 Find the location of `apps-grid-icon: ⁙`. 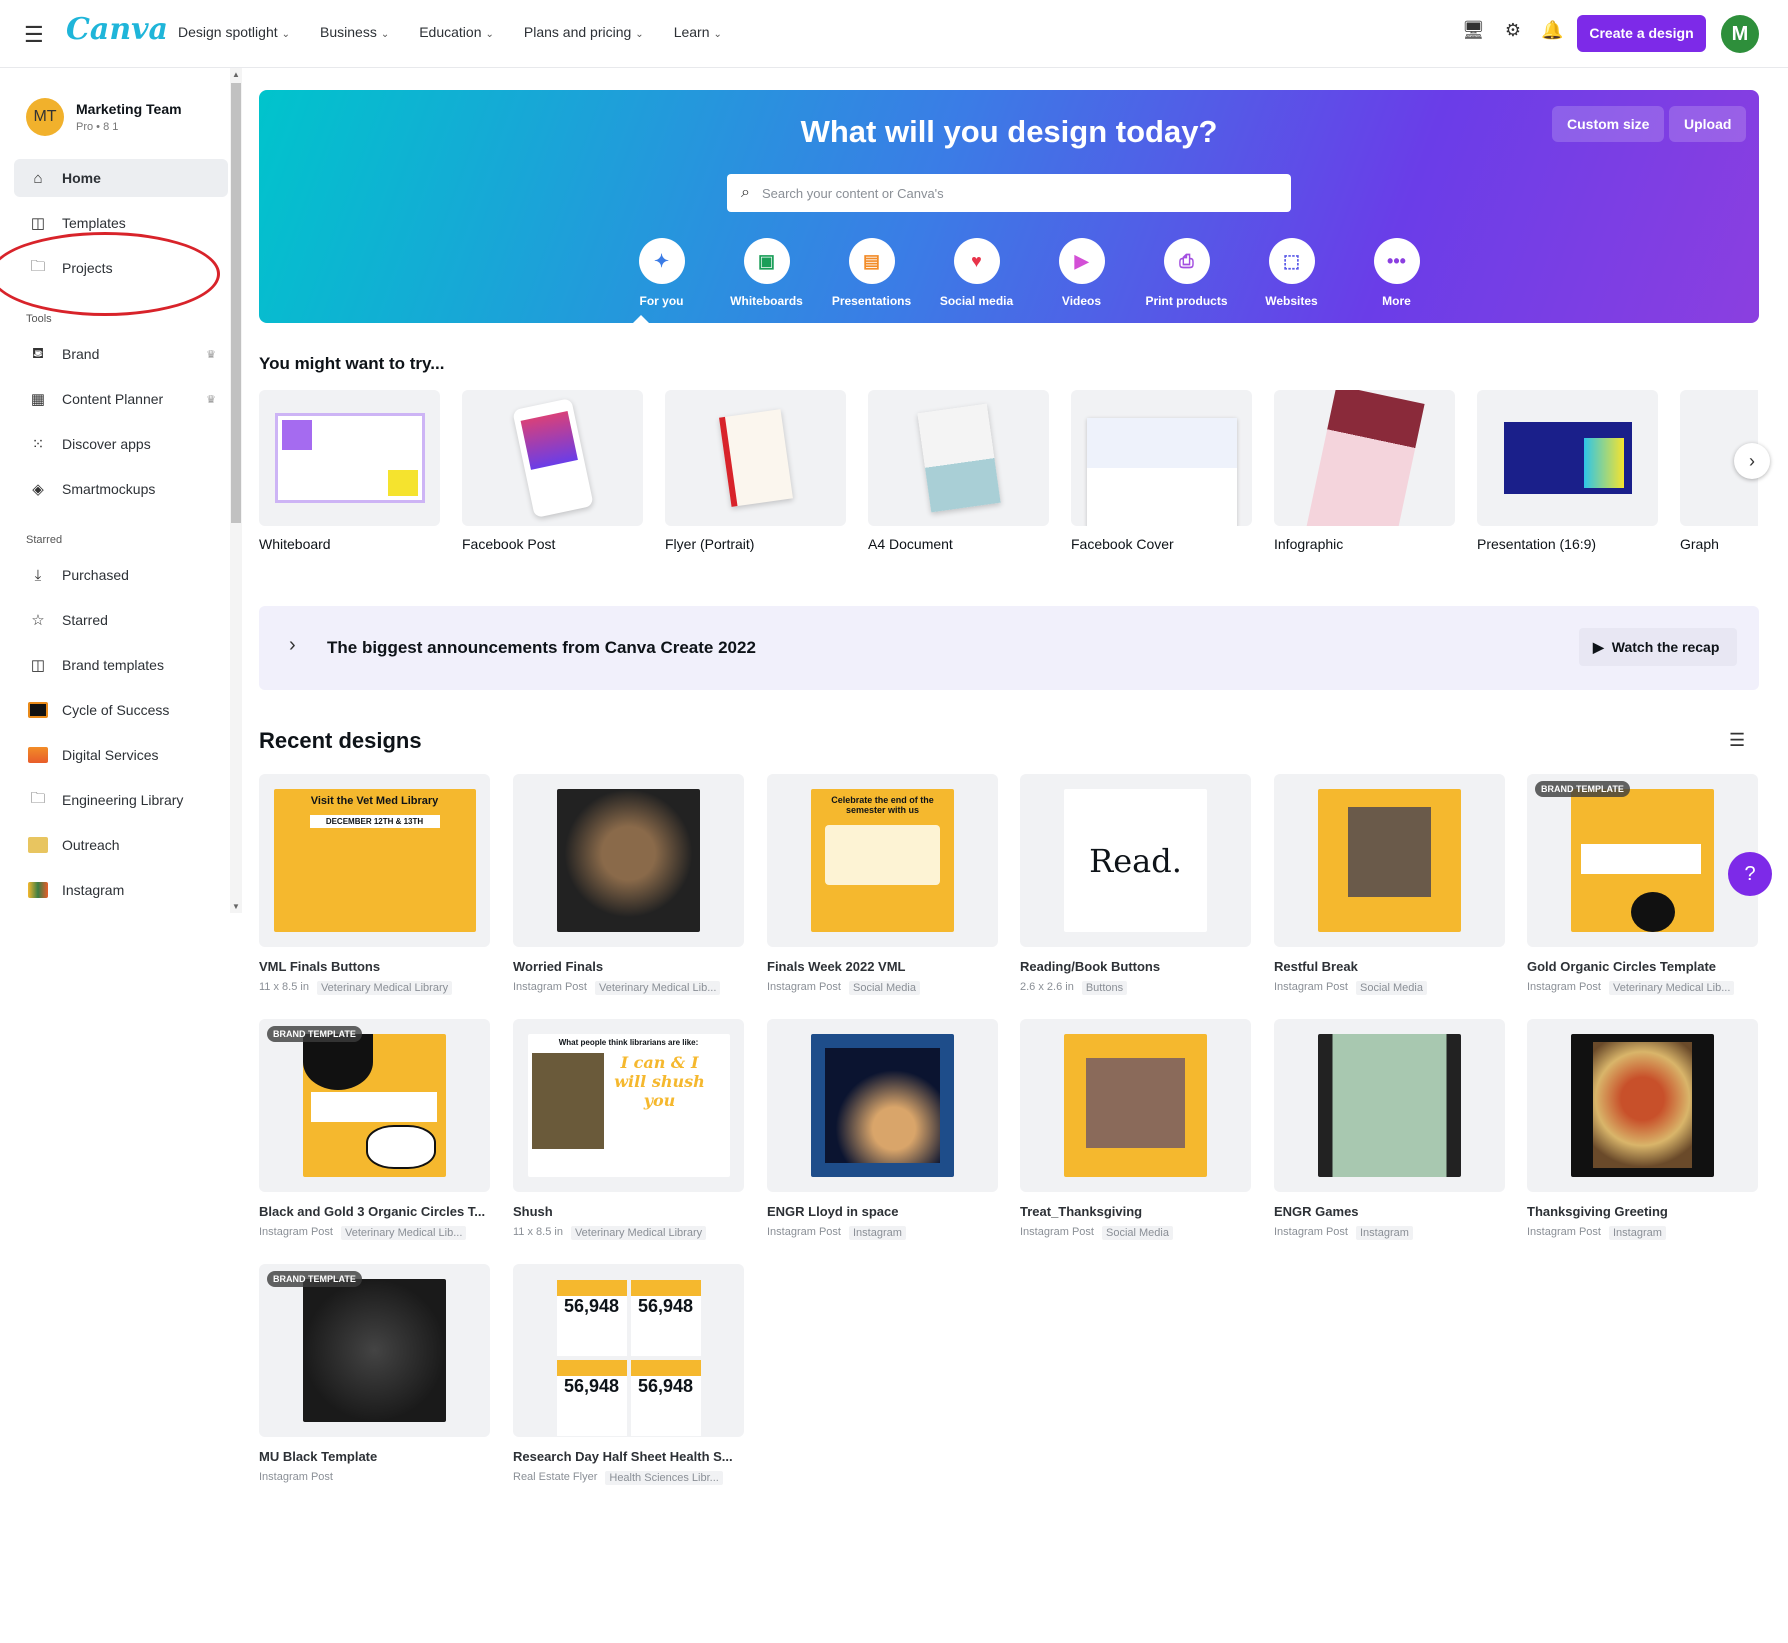

apps-grid-icon: ⁙ is located at coordinates (38, 444).